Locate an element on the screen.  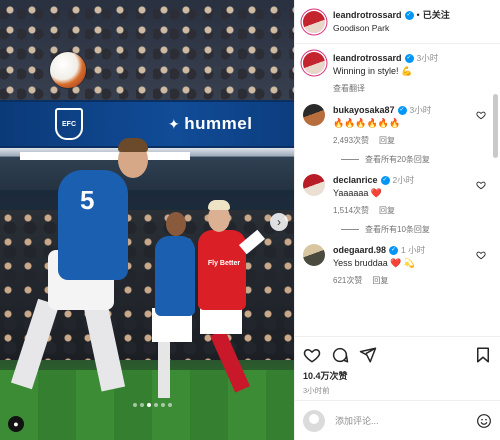
post-likes-count: 10.4万次赞 is located at coordinates (397, 375).